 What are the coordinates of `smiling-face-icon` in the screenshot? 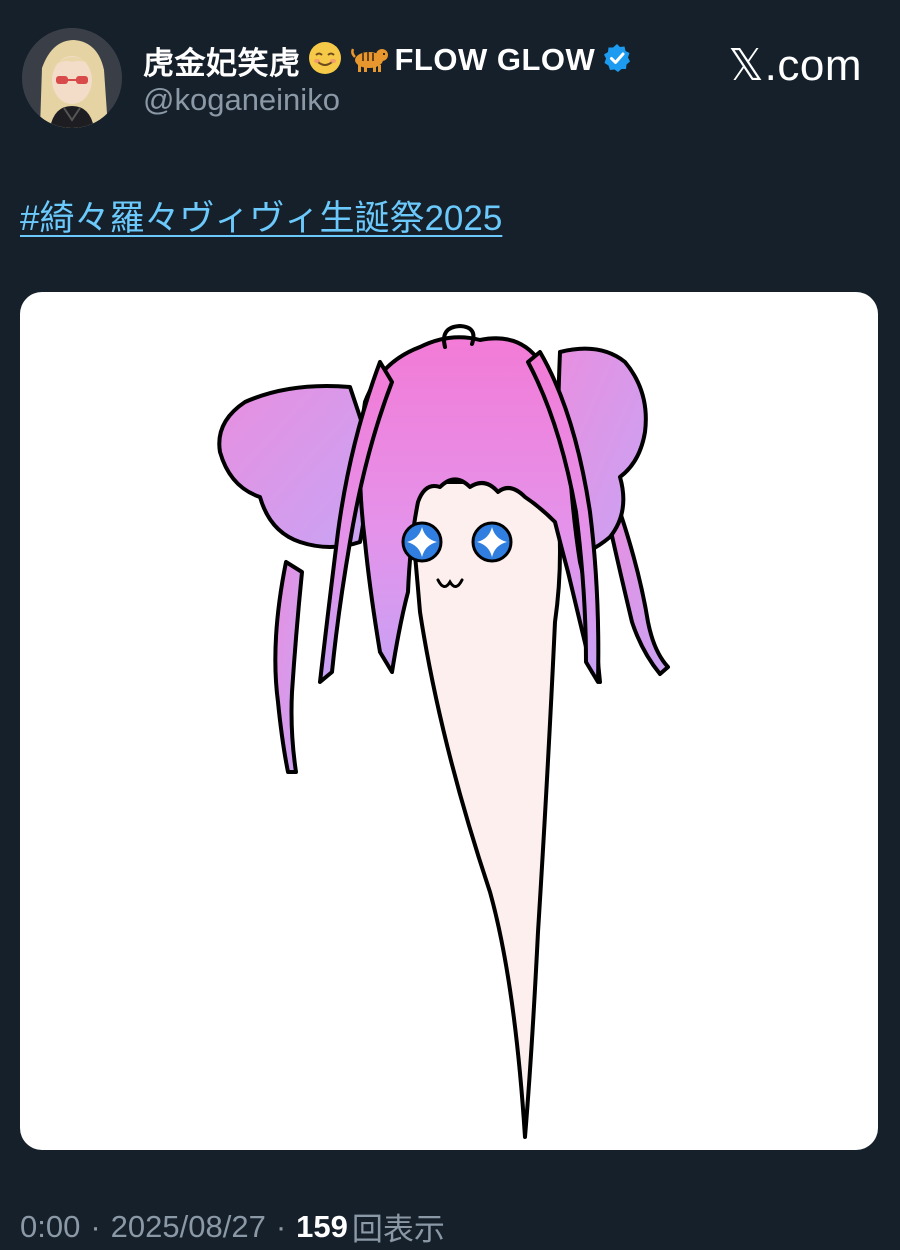 It's located at (324, 57).